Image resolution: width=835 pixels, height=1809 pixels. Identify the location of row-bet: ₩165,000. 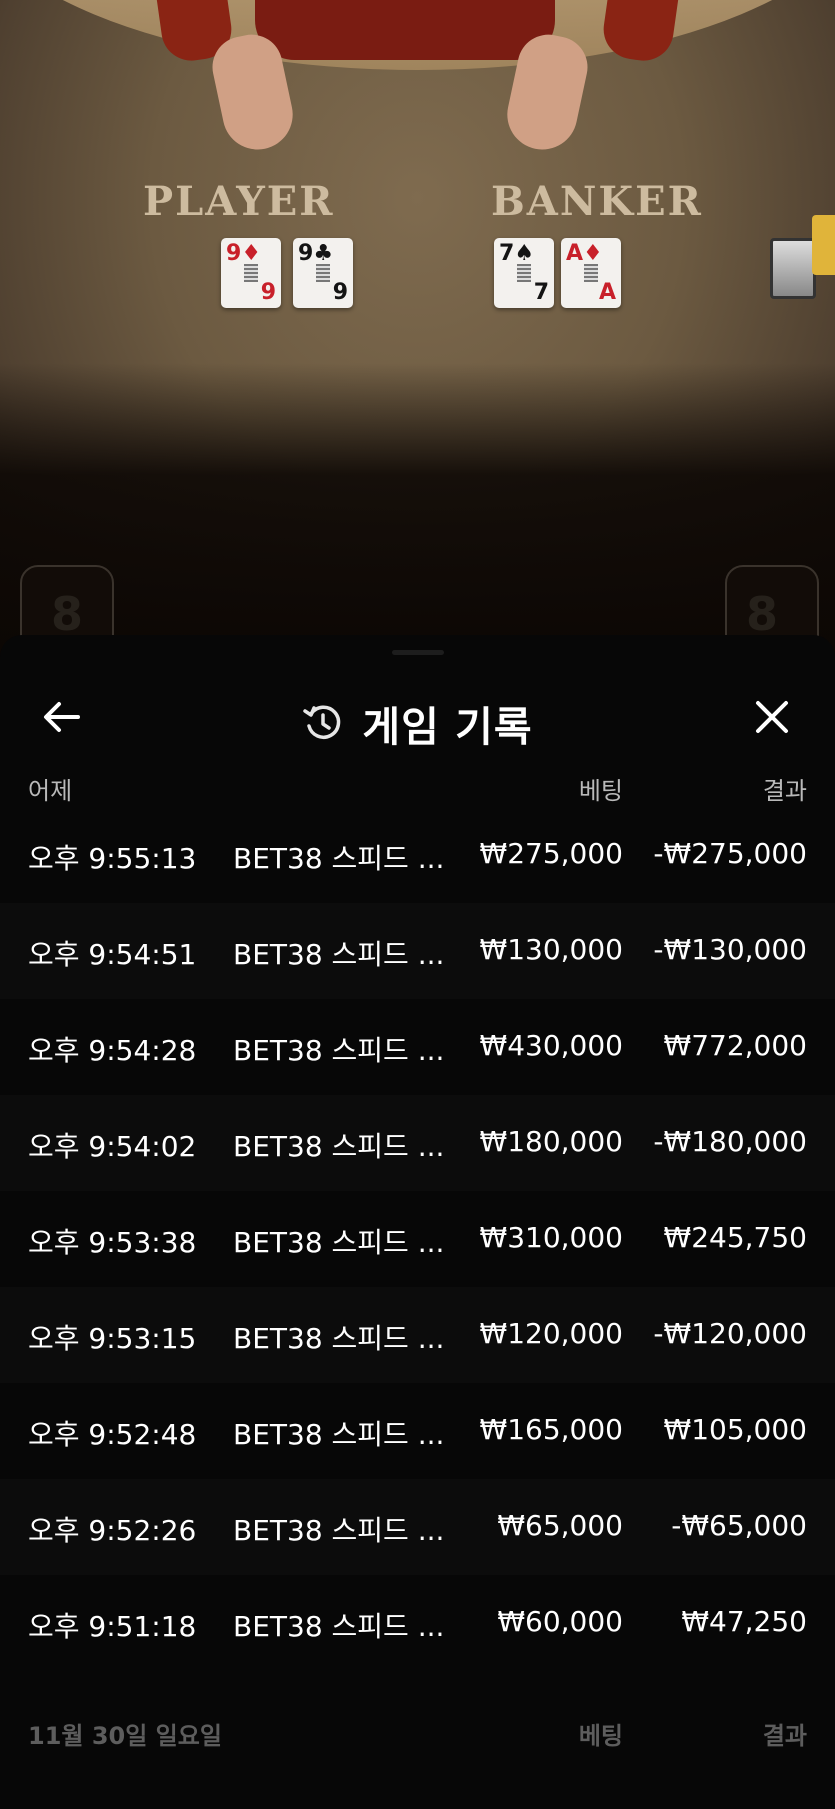
(551, 1429).